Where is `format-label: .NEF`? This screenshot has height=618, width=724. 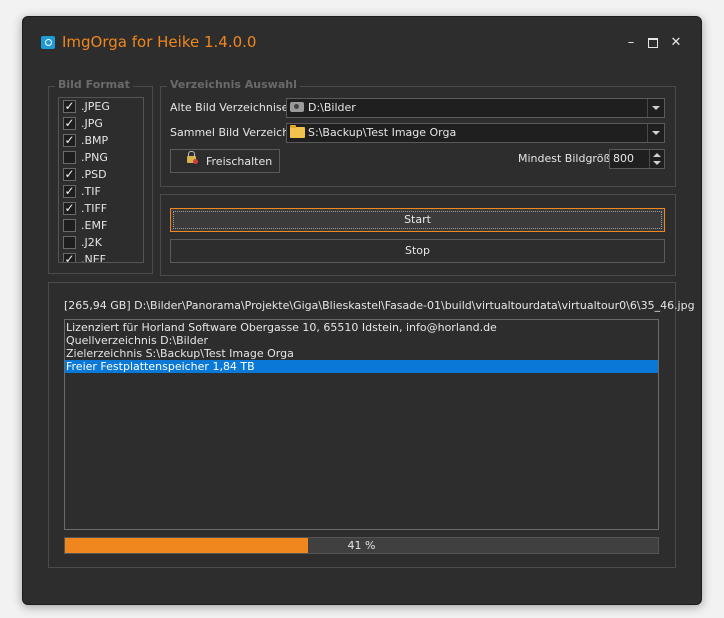 format-label: .NEF is located at coordinates (94, 258).